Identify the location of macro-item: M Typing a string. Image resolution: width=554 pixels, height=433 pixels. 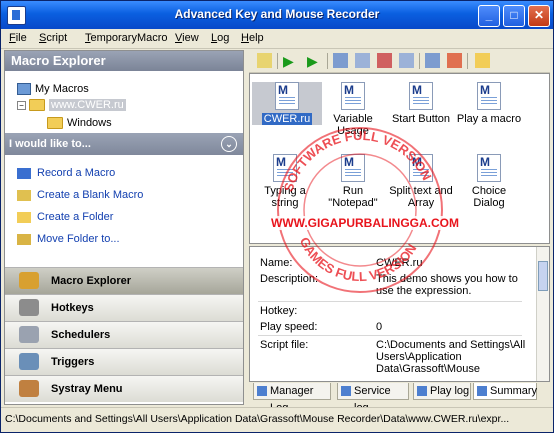
(285, 181).